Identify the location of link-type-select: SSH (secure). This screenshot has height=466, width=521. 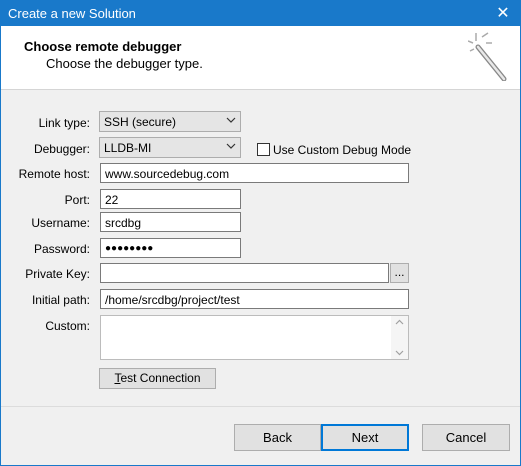
(170, 121).